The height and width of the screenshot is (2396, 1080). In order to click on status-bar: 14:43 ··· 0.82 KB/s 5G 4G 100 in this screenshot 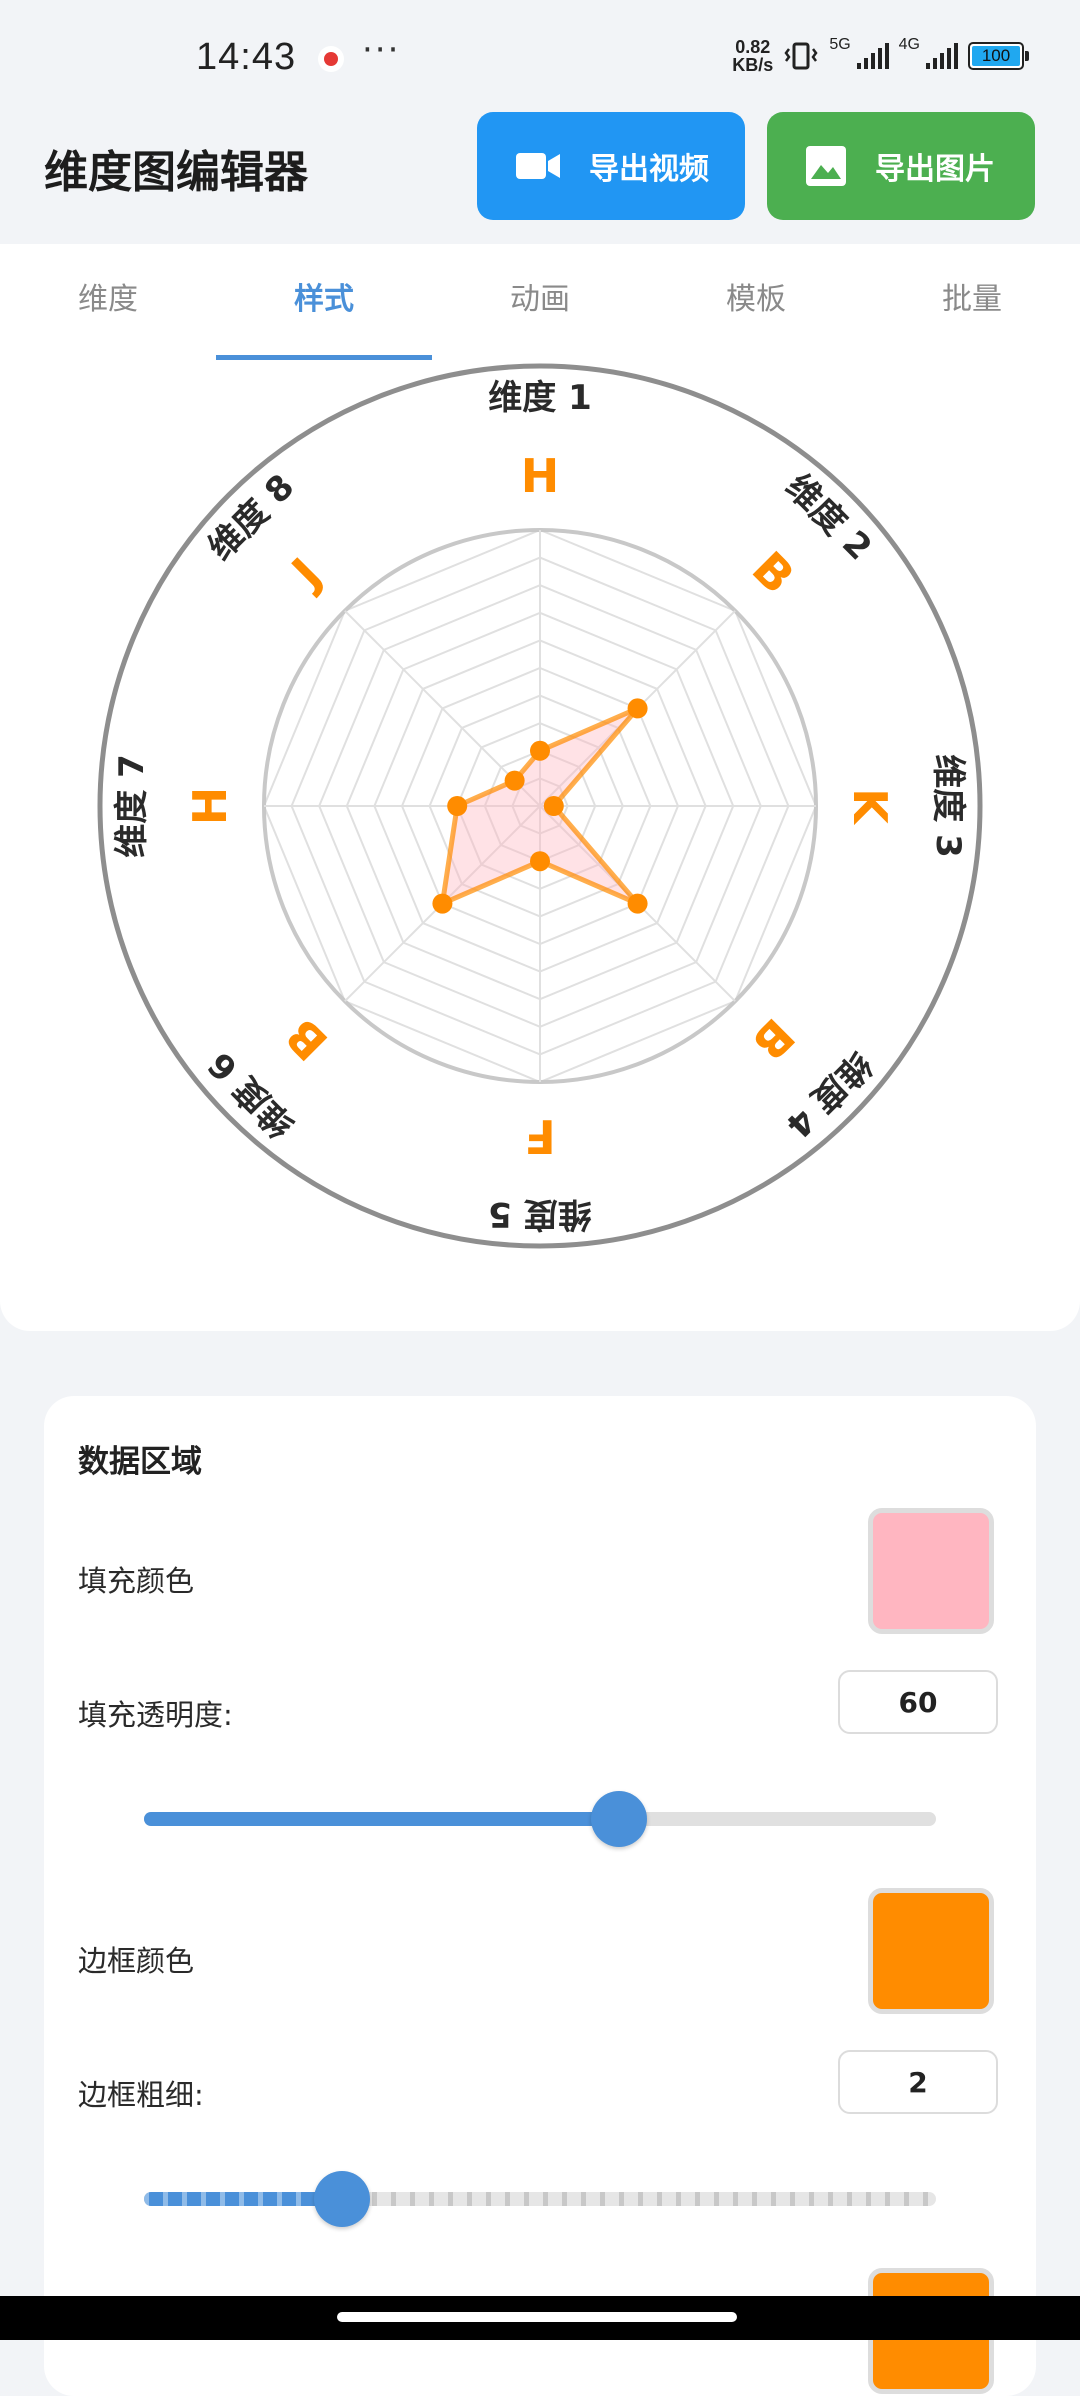, I will do `click(540, 55)`.